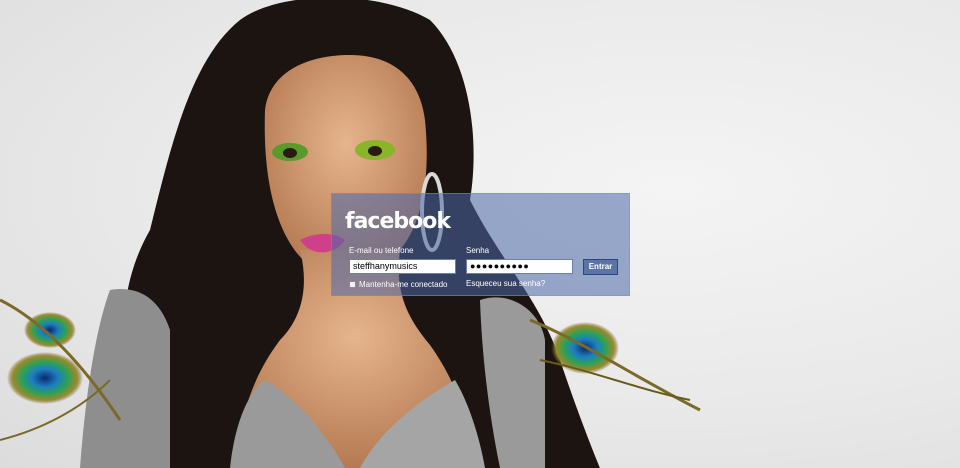 Image resolution: width=960 pixels, height=468 pixels. Describe the element at coordinates (398, 221) in the screenshot. I see `facebook-logo: facebook` at that location.